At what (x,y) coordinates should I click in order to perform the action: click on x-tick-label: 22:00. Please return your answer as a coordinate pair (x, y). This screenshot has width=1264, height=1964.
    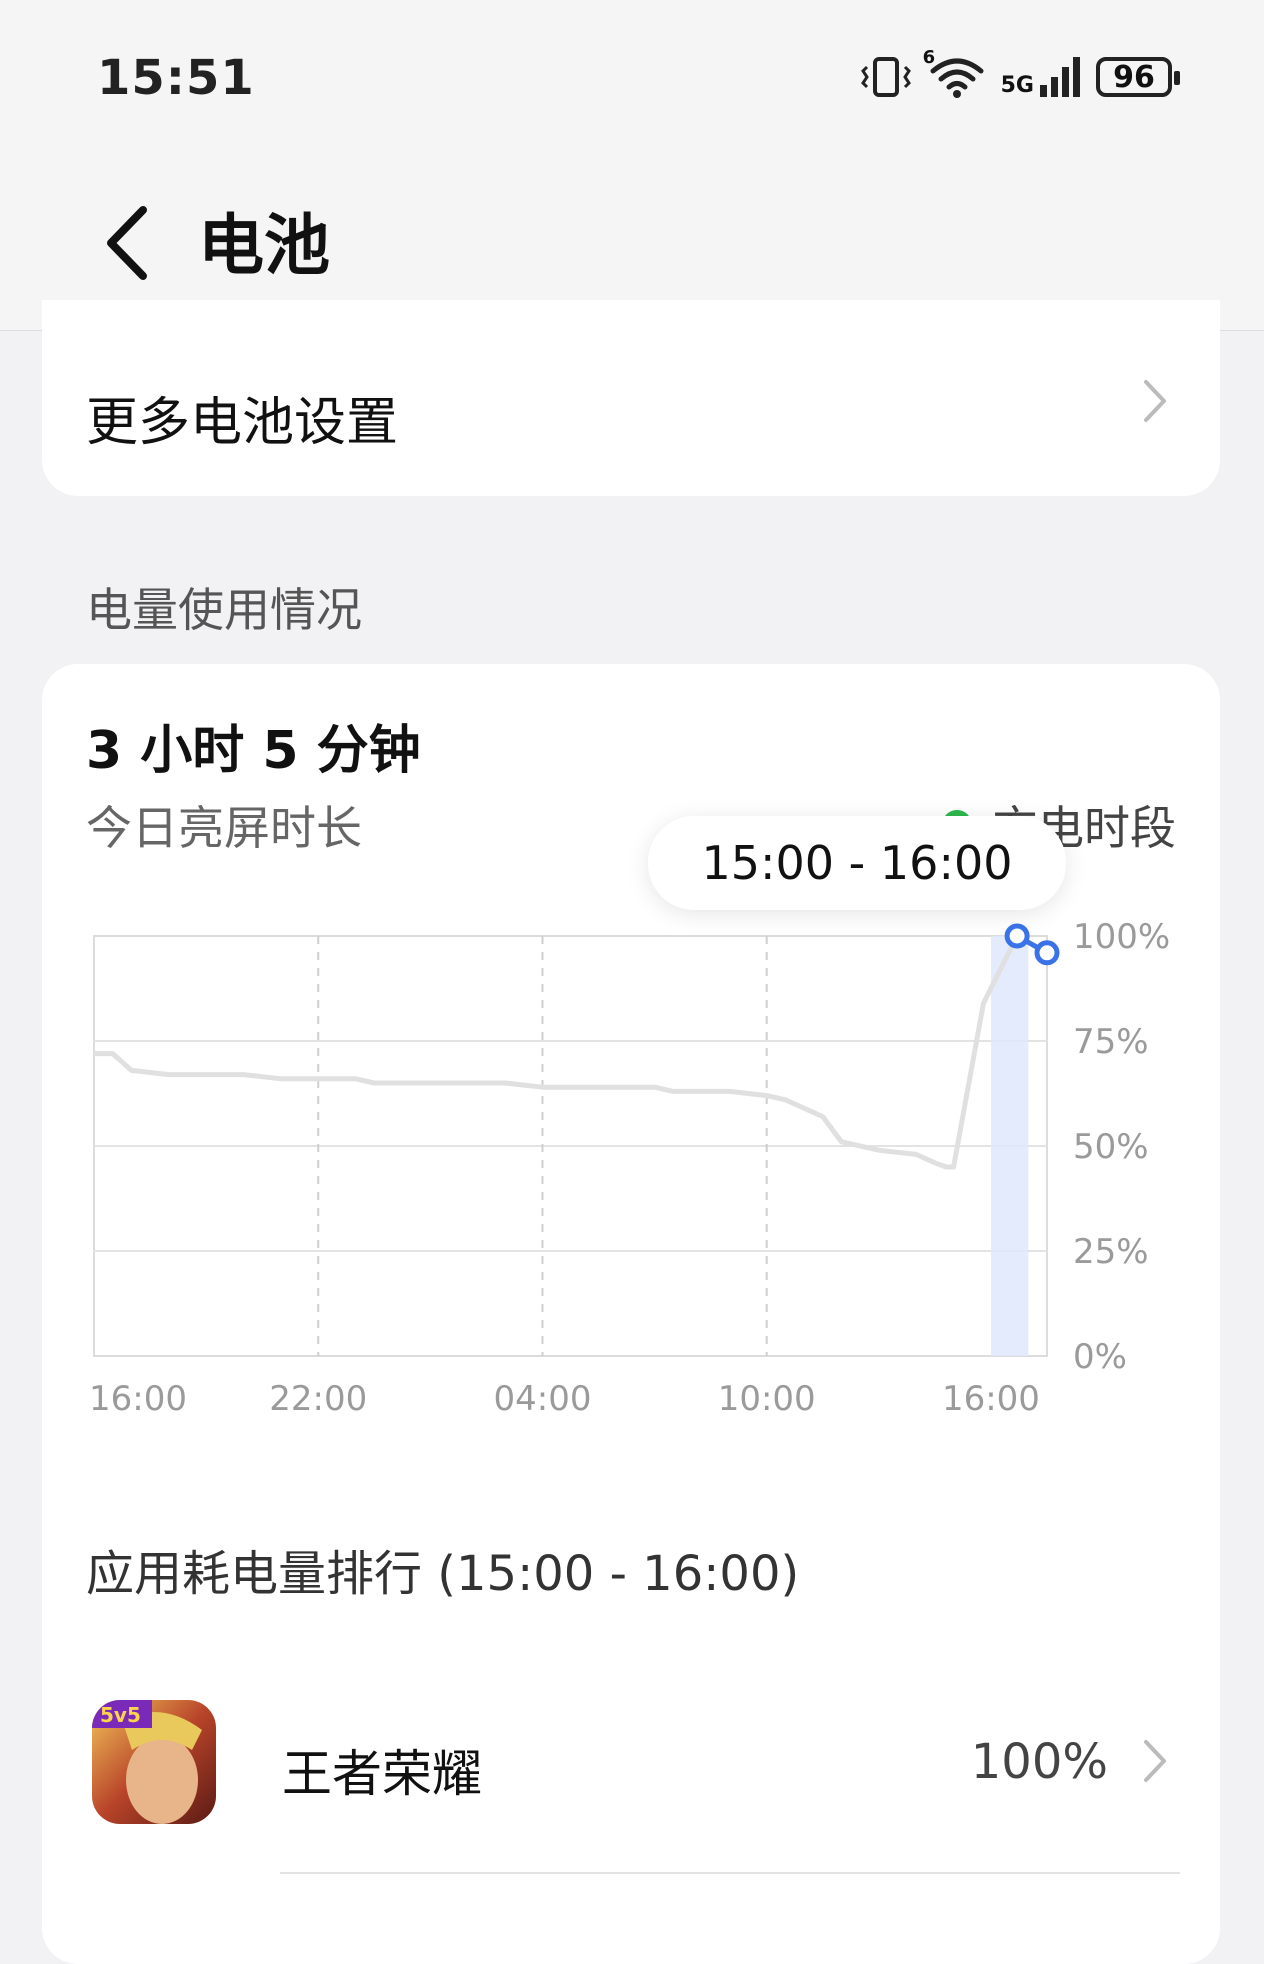
    Looking at the image, I should click on (318, 1399).